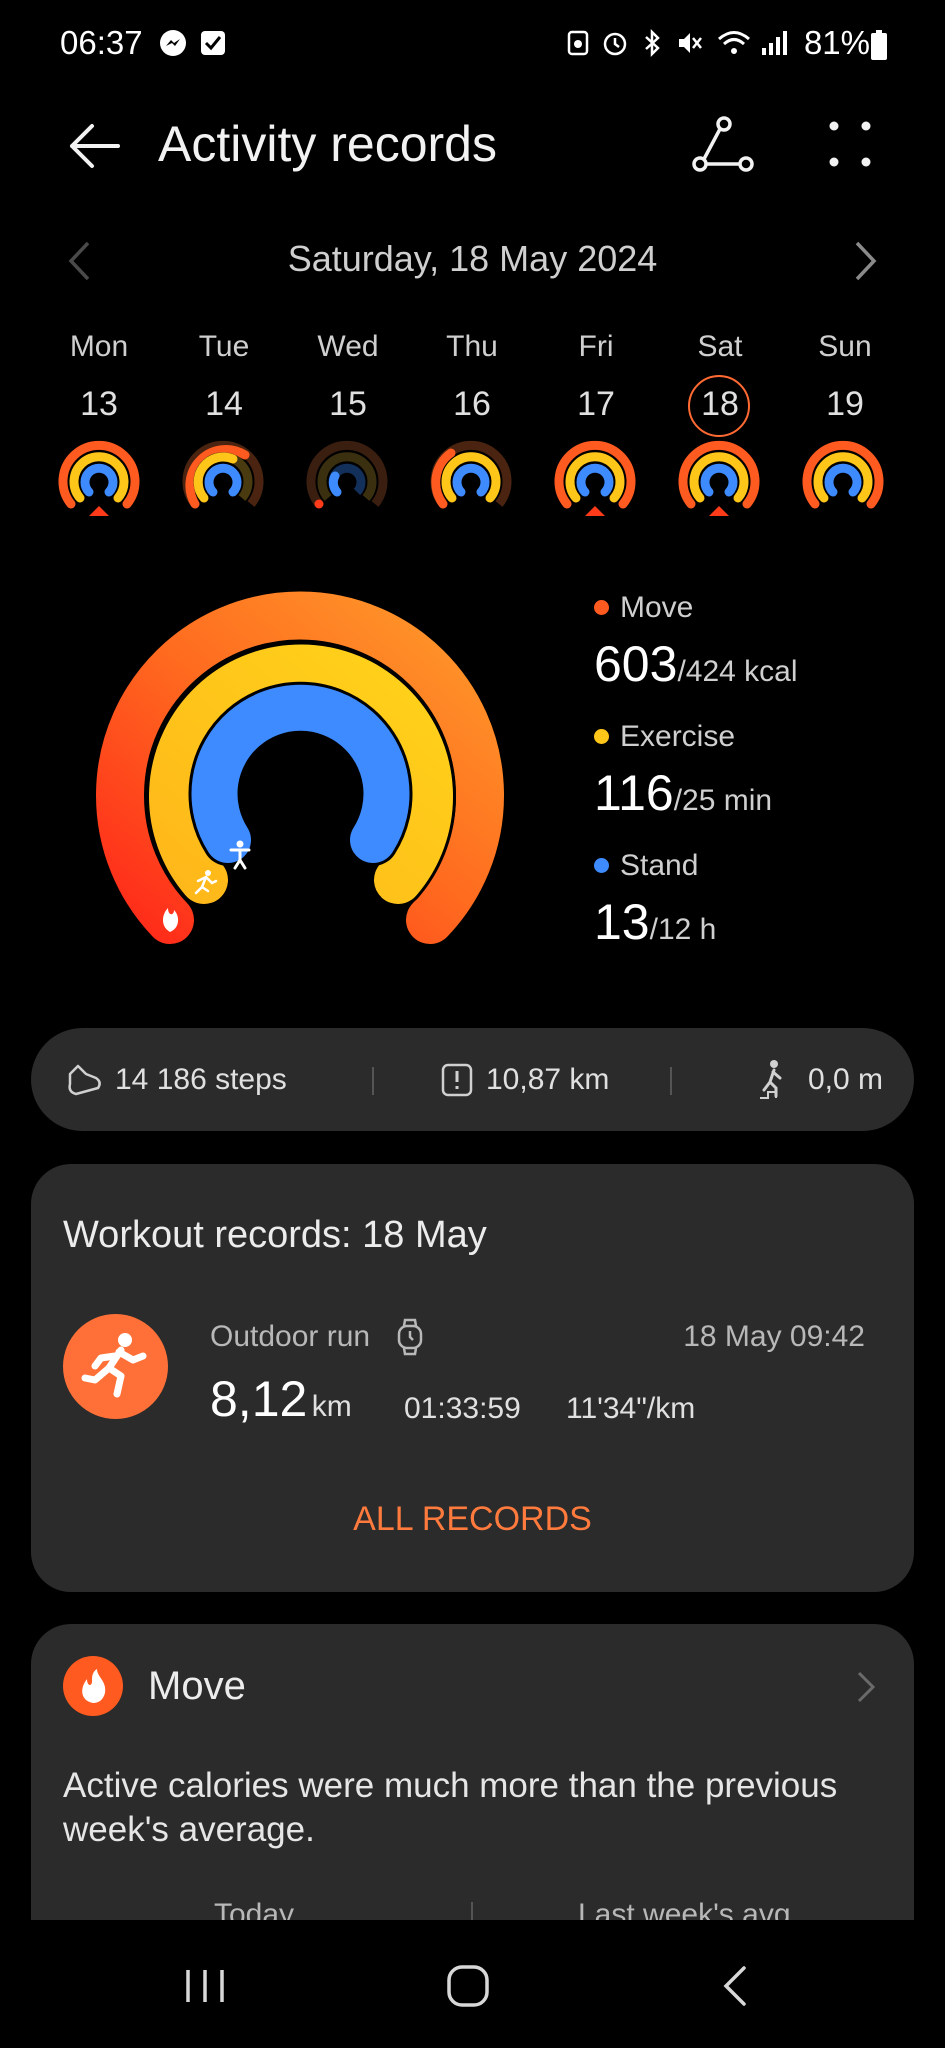 This screenshot has width=945, height=2048. What do you see at coordinates (601, 607) in the screenshot?
I see `move-dot` at bounding box center [601, 607].